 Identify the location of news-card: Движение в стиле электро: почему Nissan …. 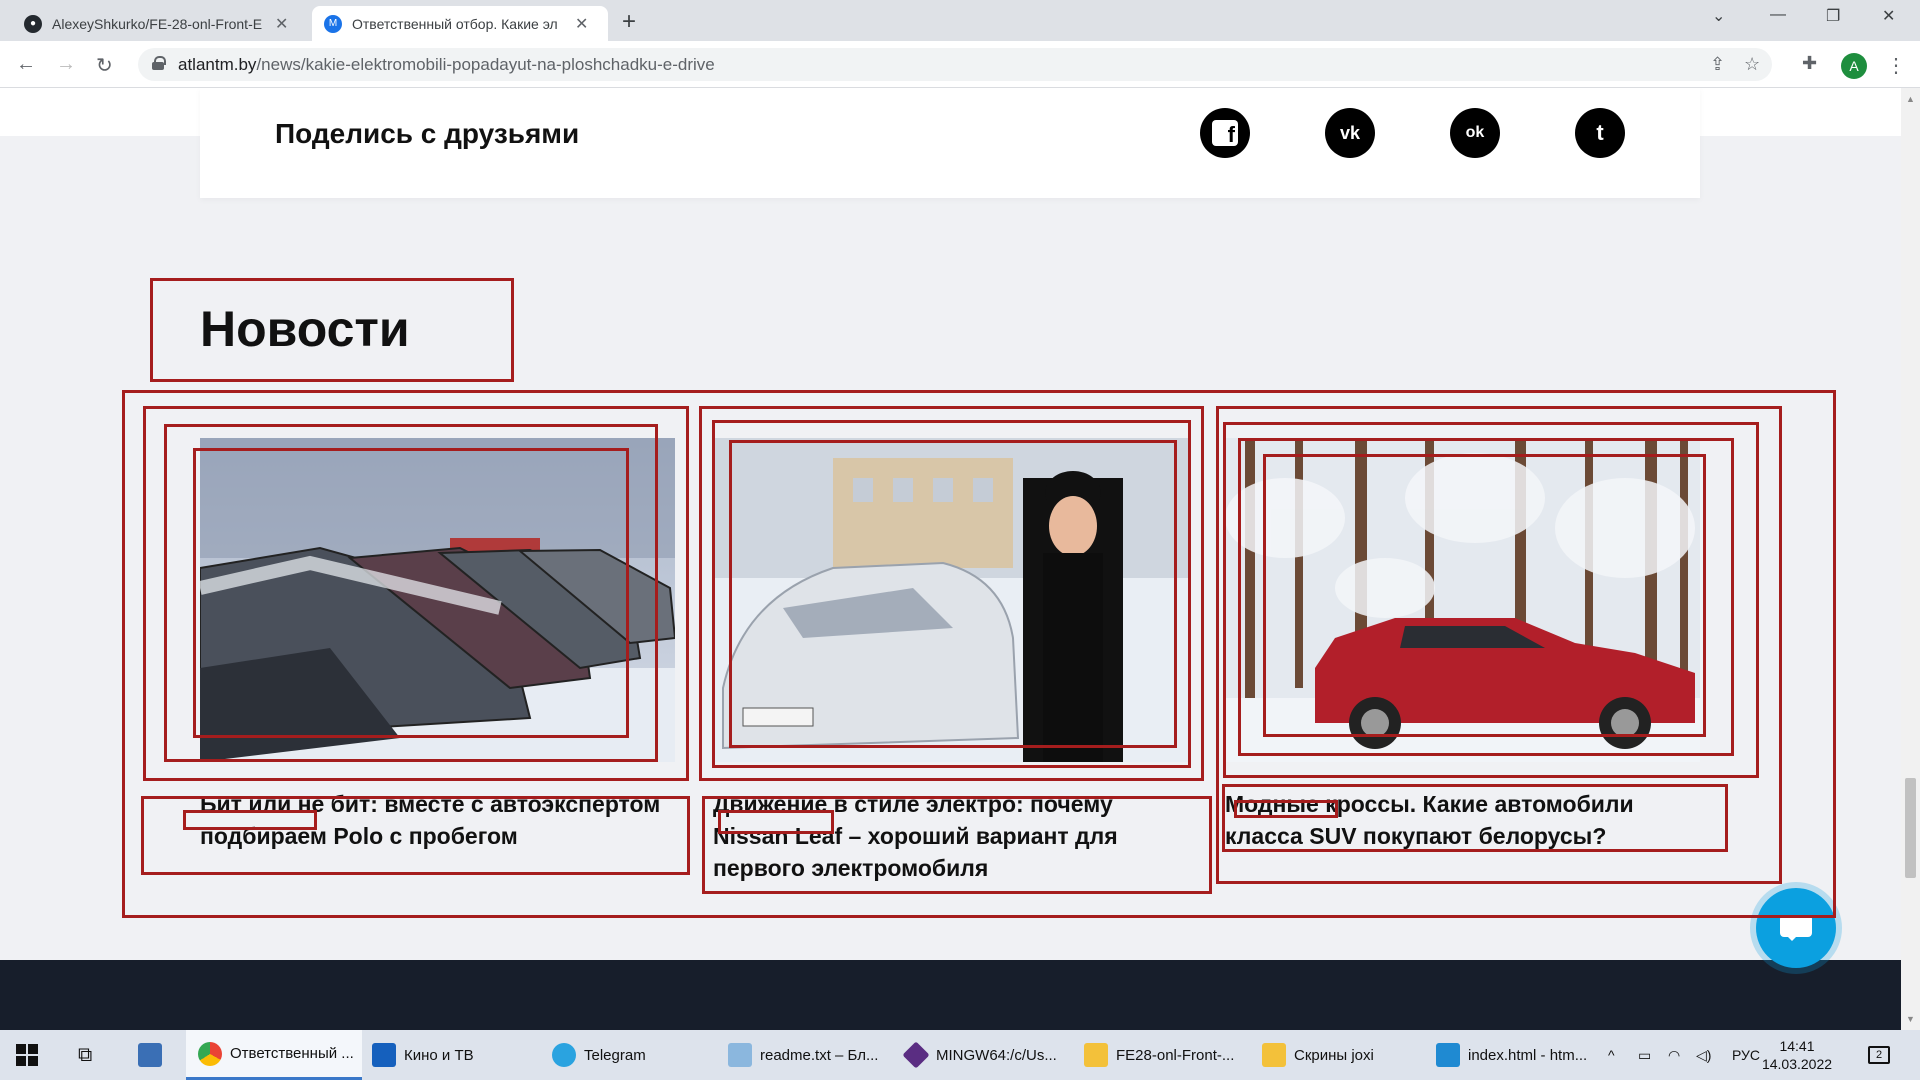
(950, 661).